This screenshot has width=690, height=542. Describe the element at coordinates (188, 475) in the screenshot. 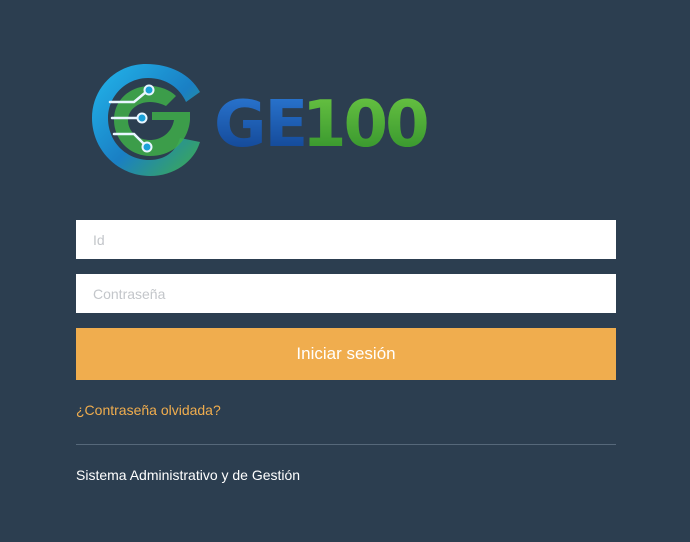

I see `system-name-text: Sistema Administrativo y de Gestión` at that location.